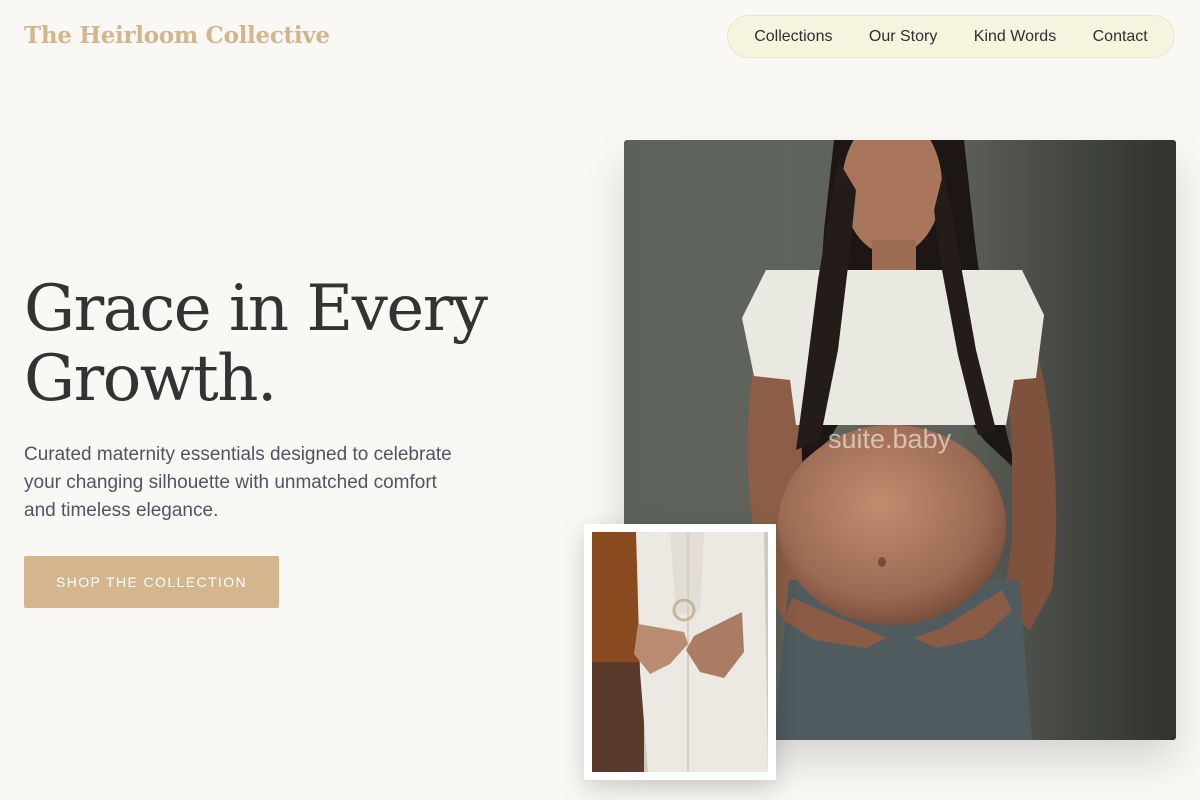  Describe the element at coordinates (177, 35) in the screenshot. I see `brand-logo: The Heirloom Collective` at that location.